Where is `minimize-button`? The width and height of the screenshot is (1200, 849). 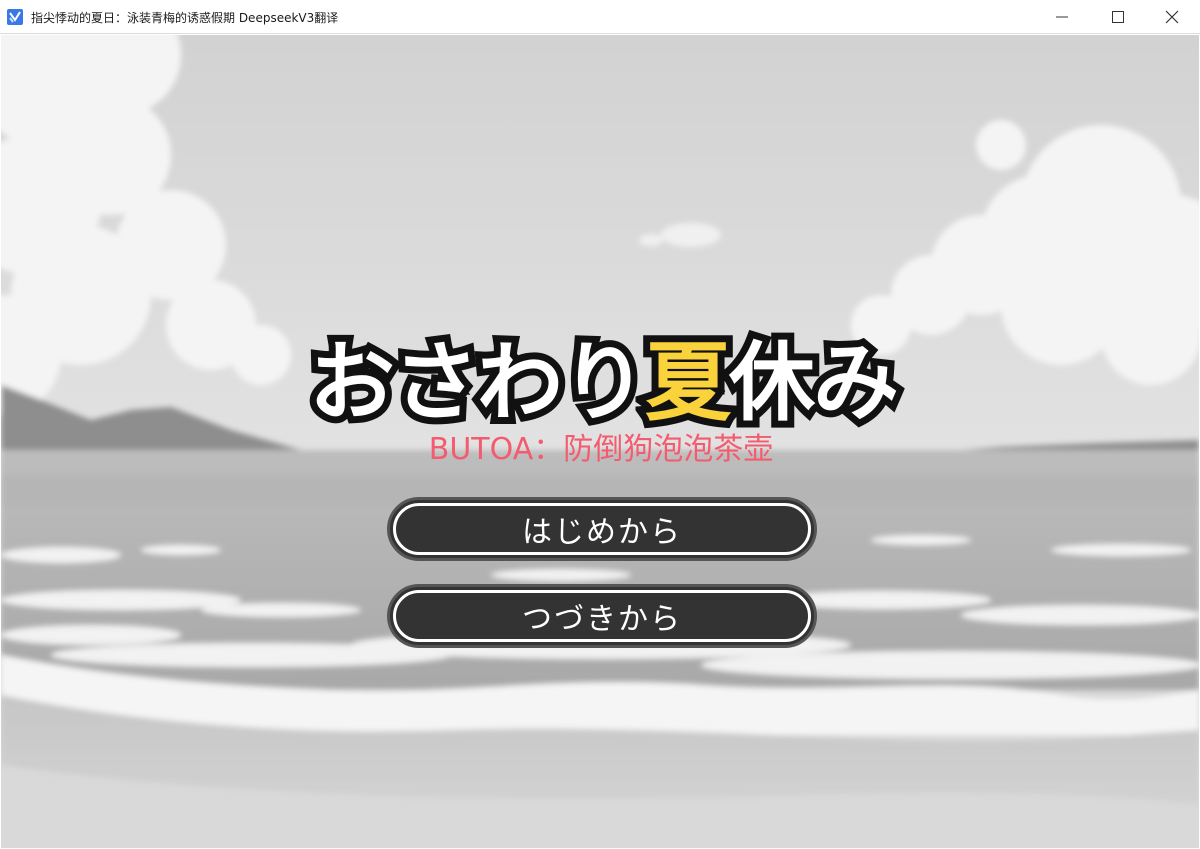
minimize-button is located at coordinates (1062, 17).